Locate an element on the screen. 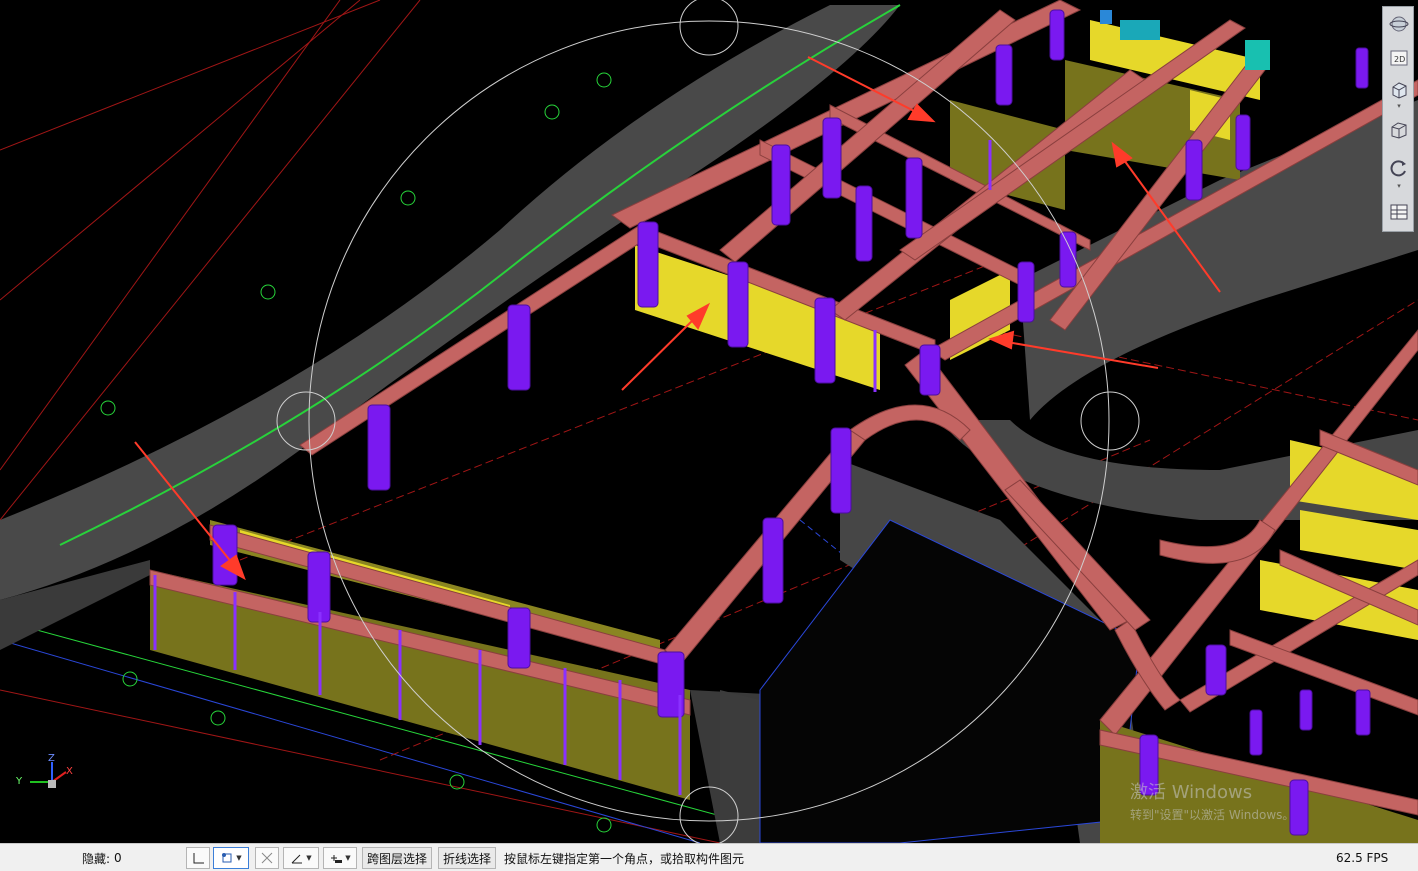 The image size is (1418, 871). snap-icon is located at coordinates (227, 858).